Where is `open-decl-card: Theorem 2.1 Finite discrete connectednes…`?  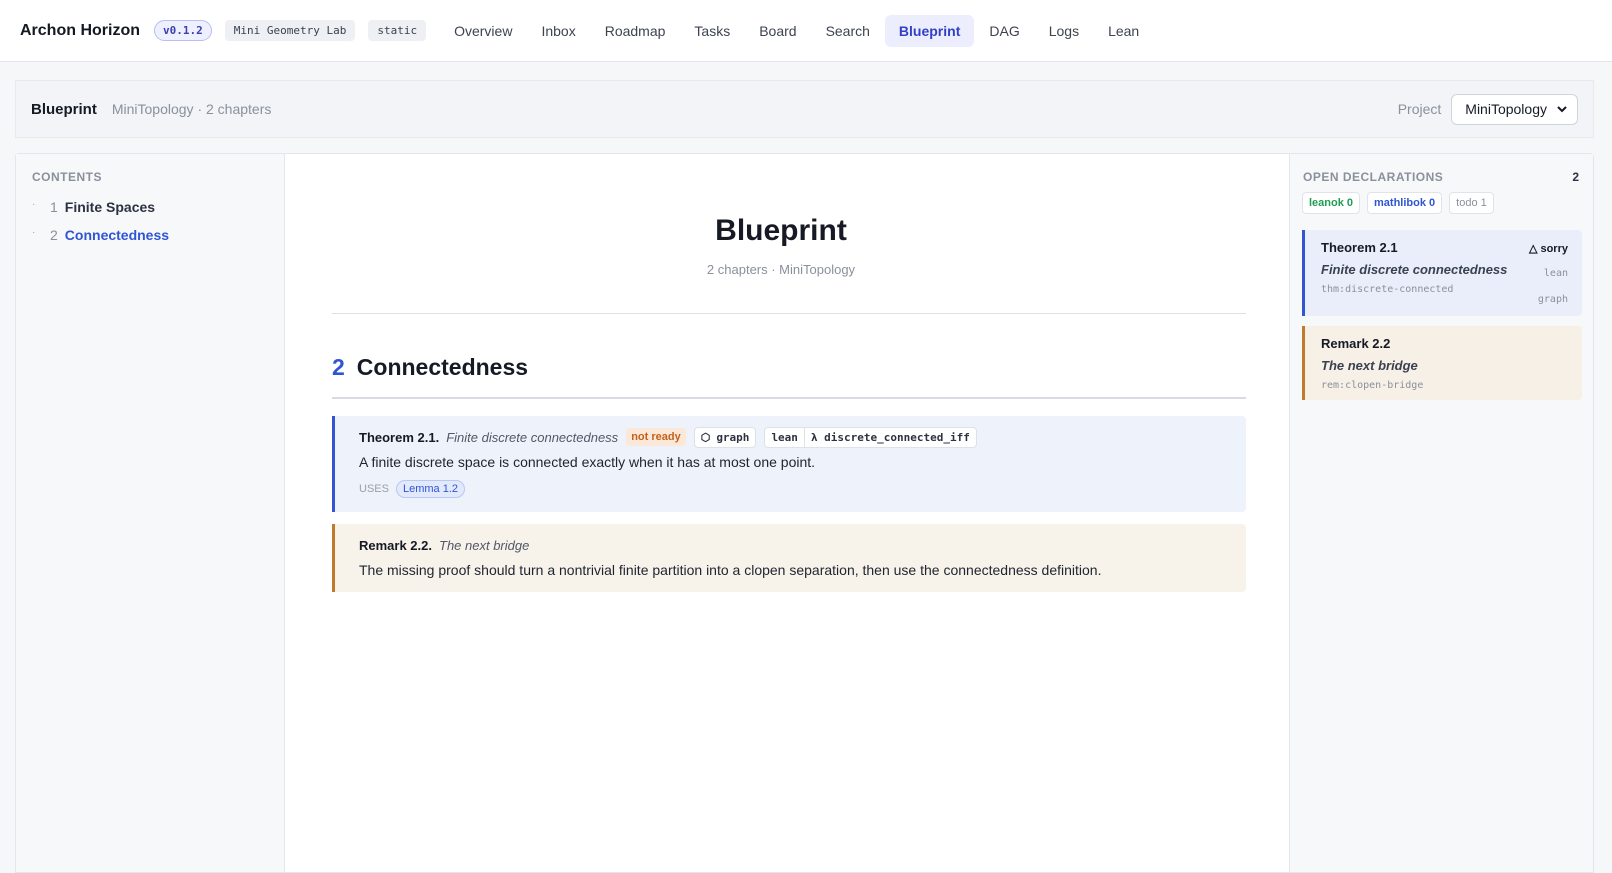 open-decl-card: Theorem 2.1 Finite discrete connectednes… is located at coordinates (1442, 273).